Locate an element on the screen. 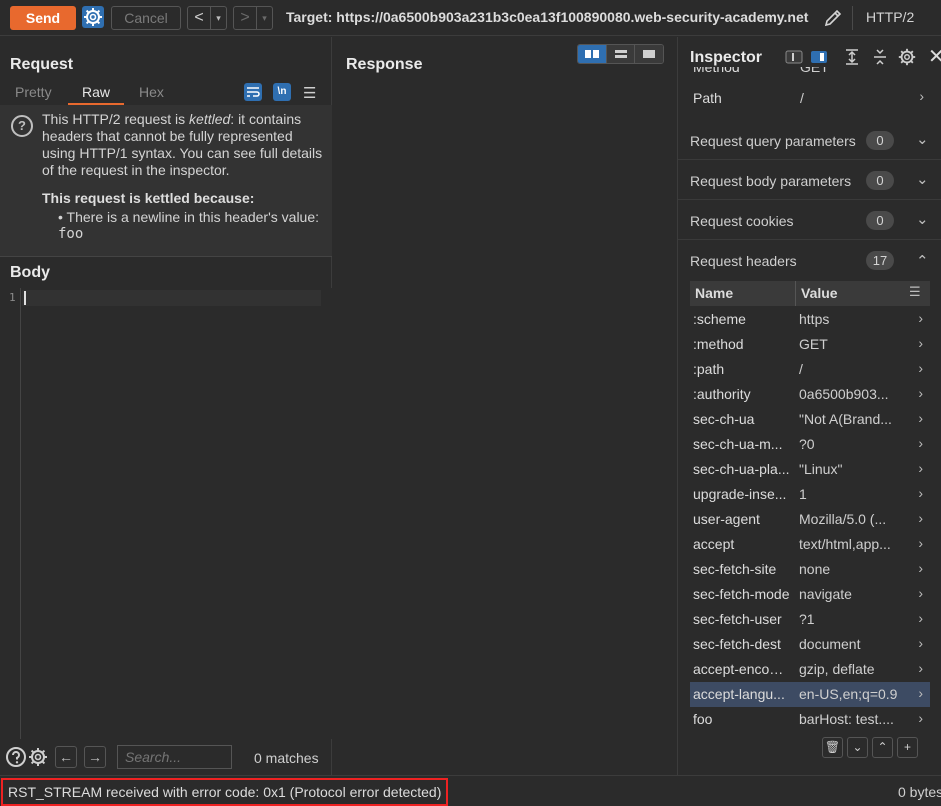 The image size is (941, 806). header-name: :method is located at coordinates (718, 344).